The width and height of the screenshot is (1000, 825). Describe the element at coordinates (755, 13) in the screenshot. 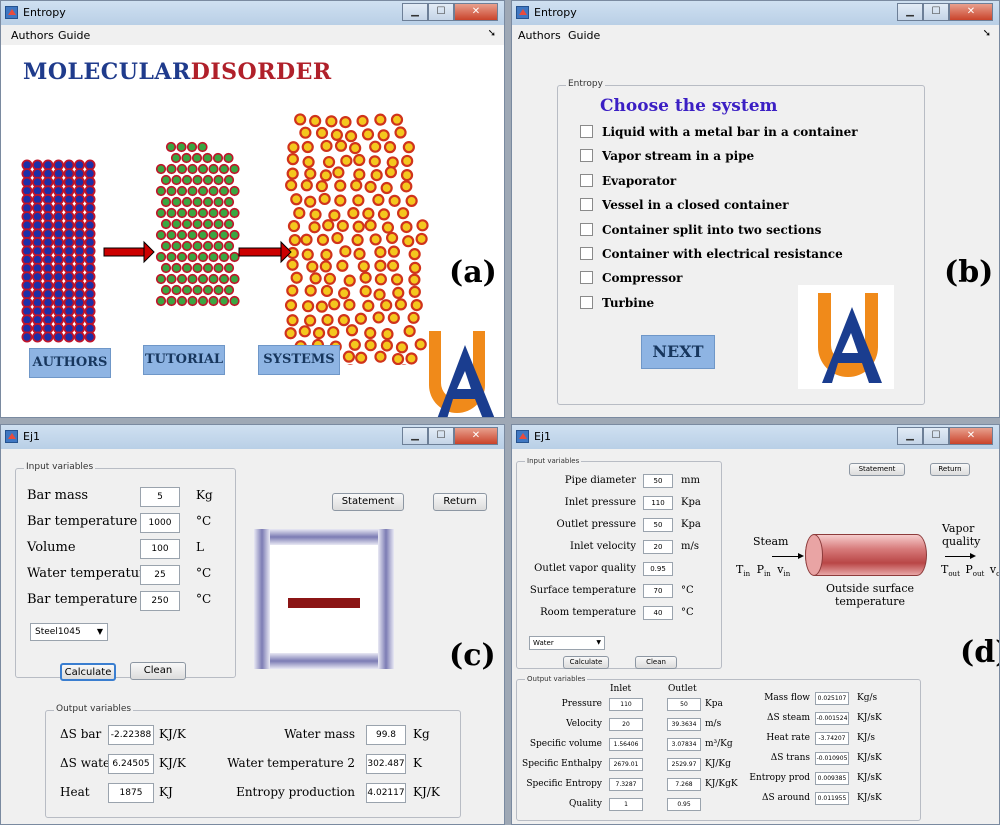

I see `titlebar-b: Entropy ▁ ☐ ✕` at that location.